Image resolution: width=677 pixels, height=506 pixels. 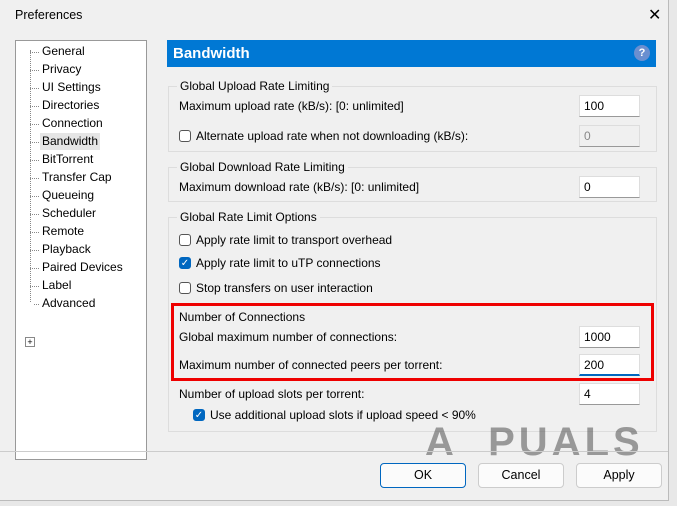 What do you see at coordinates (288, 263) in the screenshot?
I see `utp-label: Apply rate limit to uTP connections` at bounding box center [288, 263].